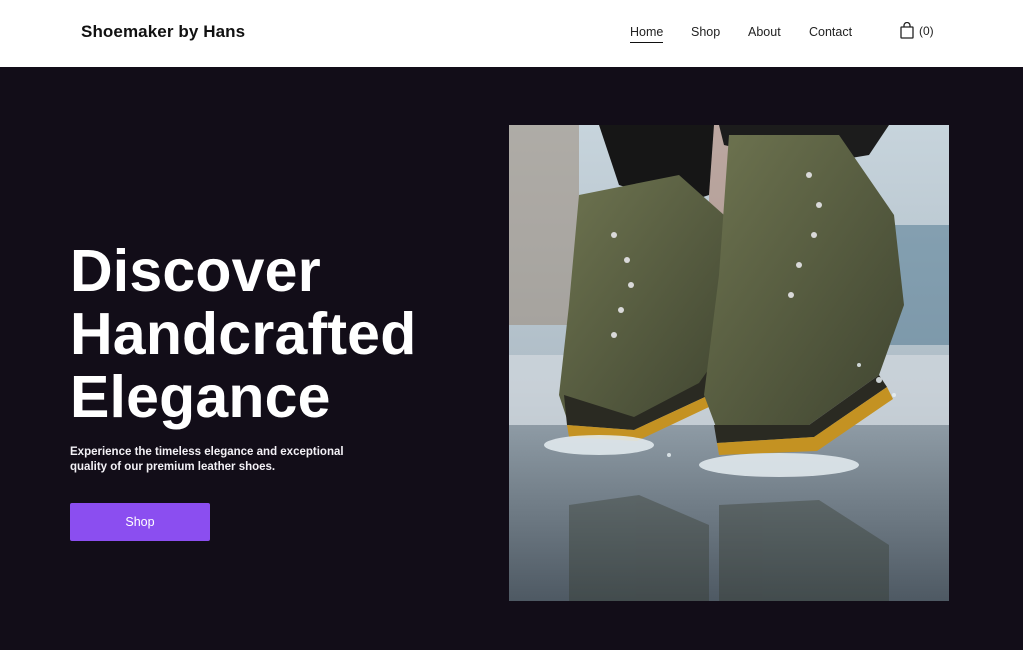 The height and width of the screenshot is (650, 1023). I want to click on cart-count: (0), so click(926, 30).